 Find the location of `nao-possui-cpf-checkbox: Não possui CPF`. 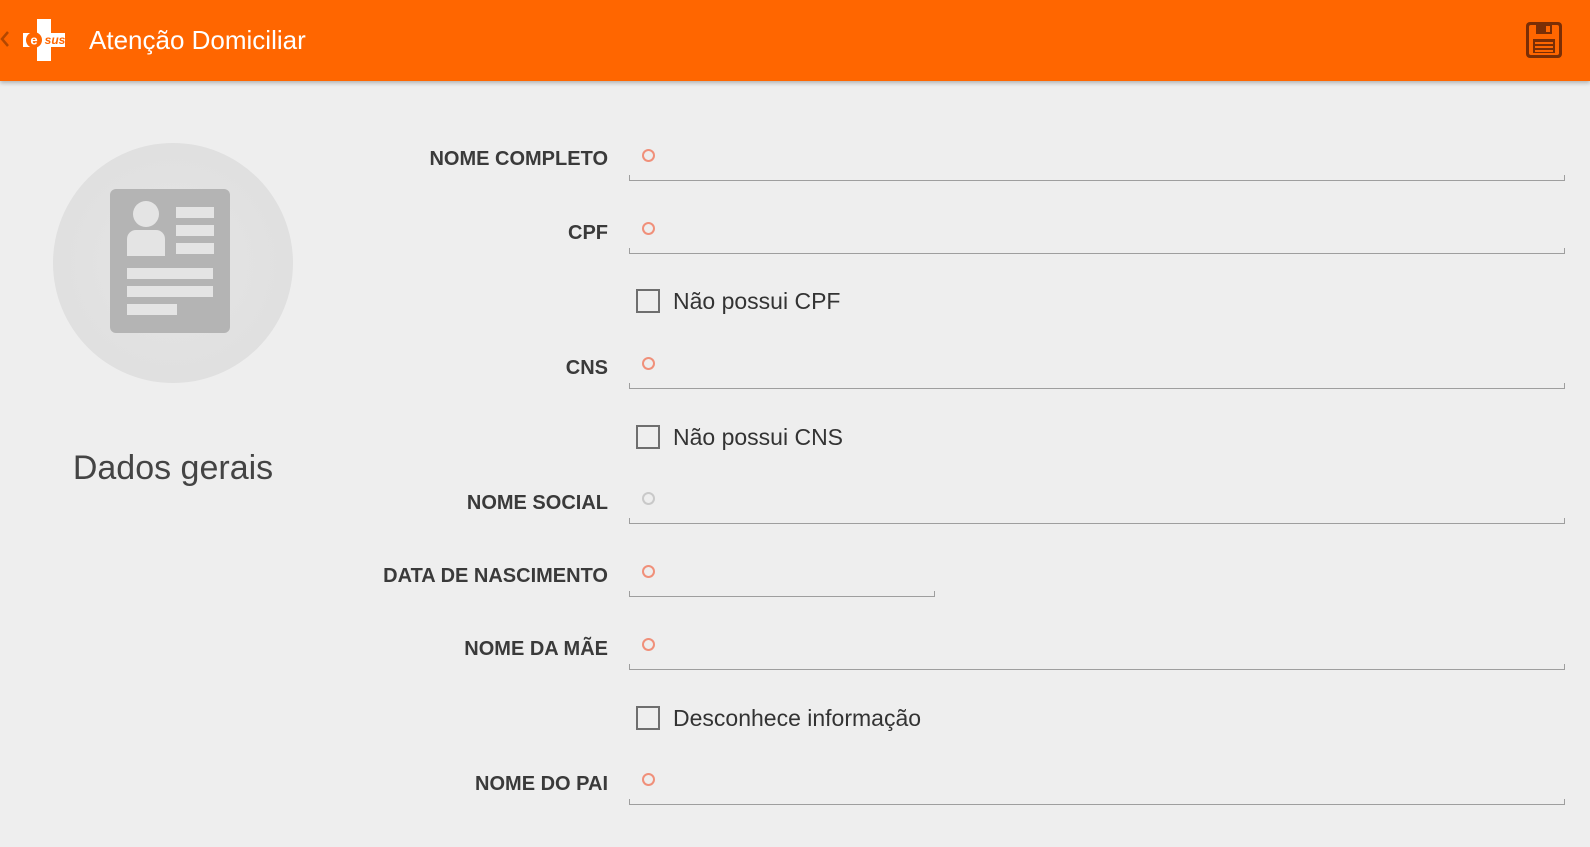

nao-possui-cpf-checkbox: Não possui CPF is located at coordinates (738, 301).